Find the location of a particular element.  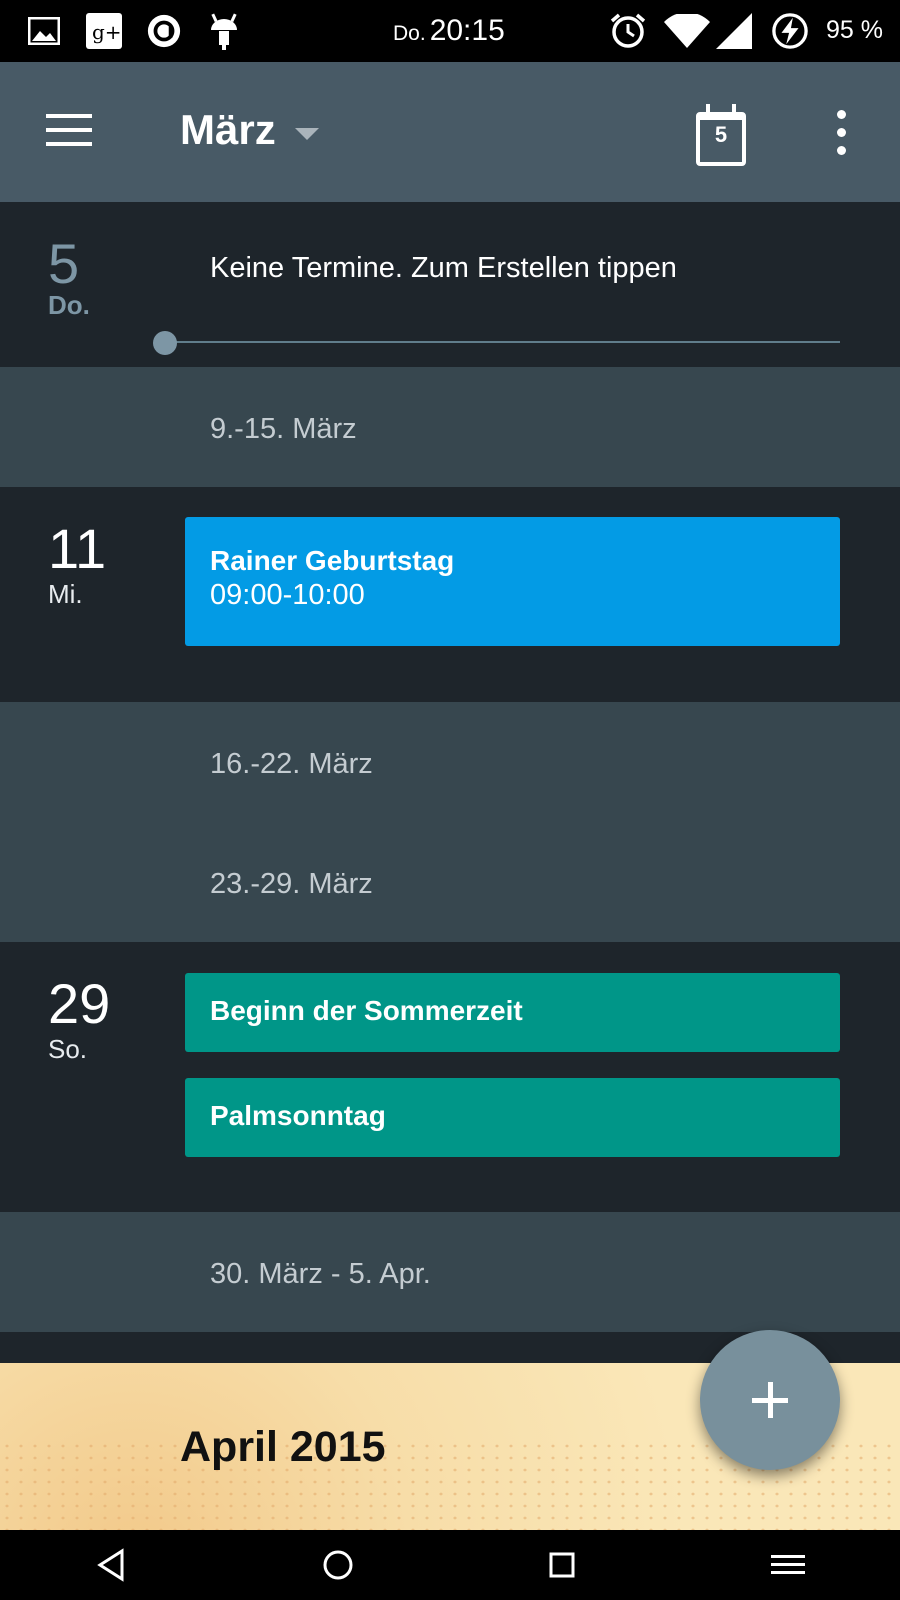

app-bar: März 5 is located at coordinates (450, 132).